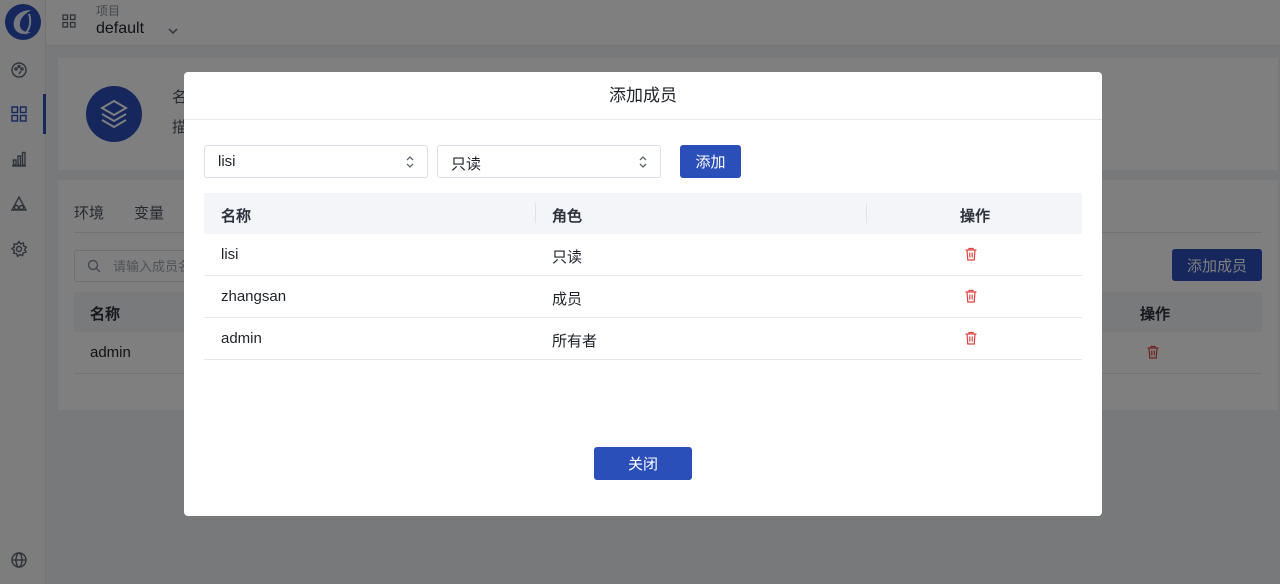 This screenshot has width=1280, height=584. What do you see at coordinates (236, 216) in the screenshot?
I see `column-name-header: 名称` at bounding box center [236, 216].